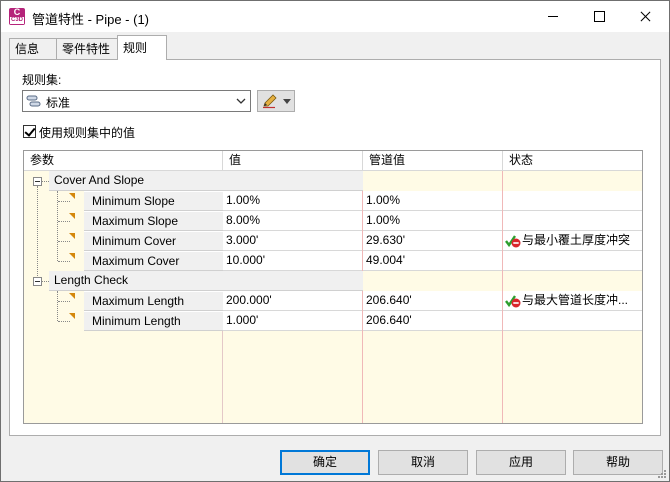  I want to click on apply-button: 应用, so click(521, 462).